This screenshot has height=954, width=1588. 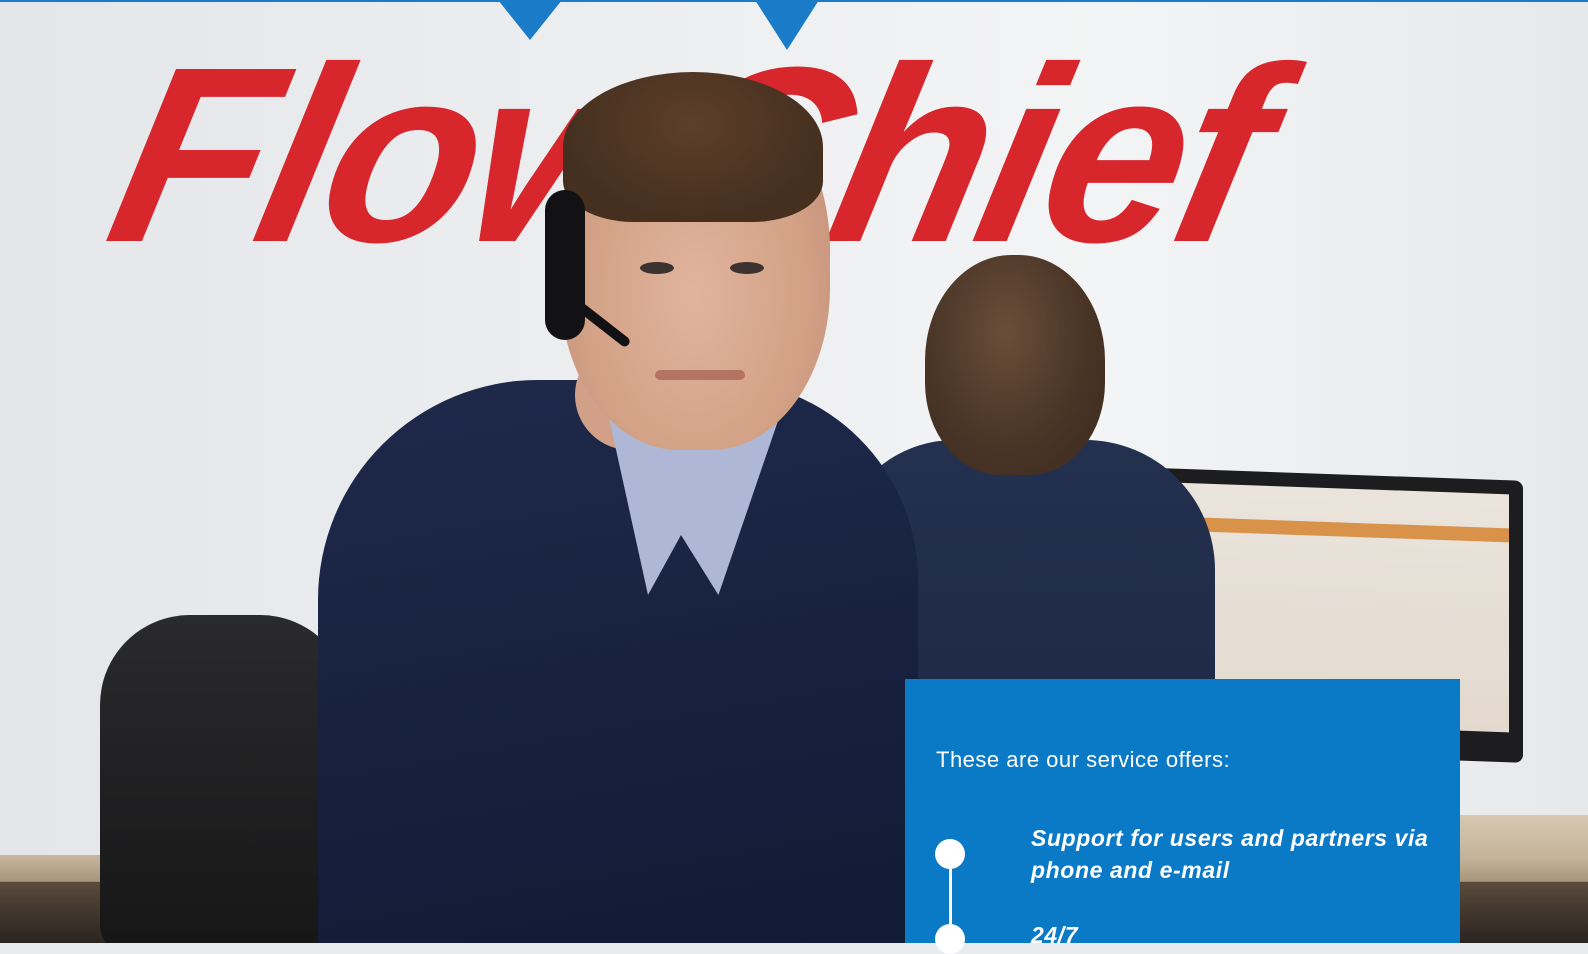 I want to click on agent-mouth, so click(x=700, y=375).